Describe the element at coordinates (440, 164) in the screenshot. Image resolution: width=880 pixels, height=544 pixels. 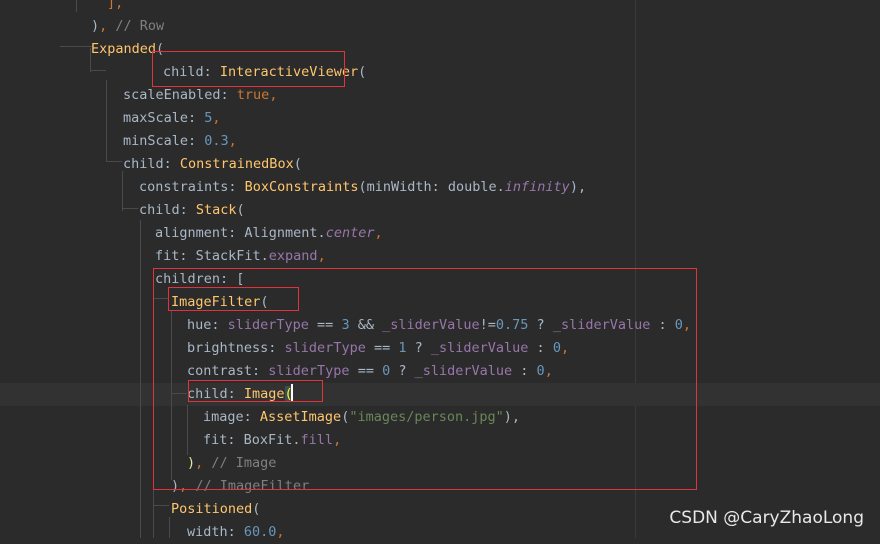
I see `code-line: child: ConstrainedBox(` at that location.